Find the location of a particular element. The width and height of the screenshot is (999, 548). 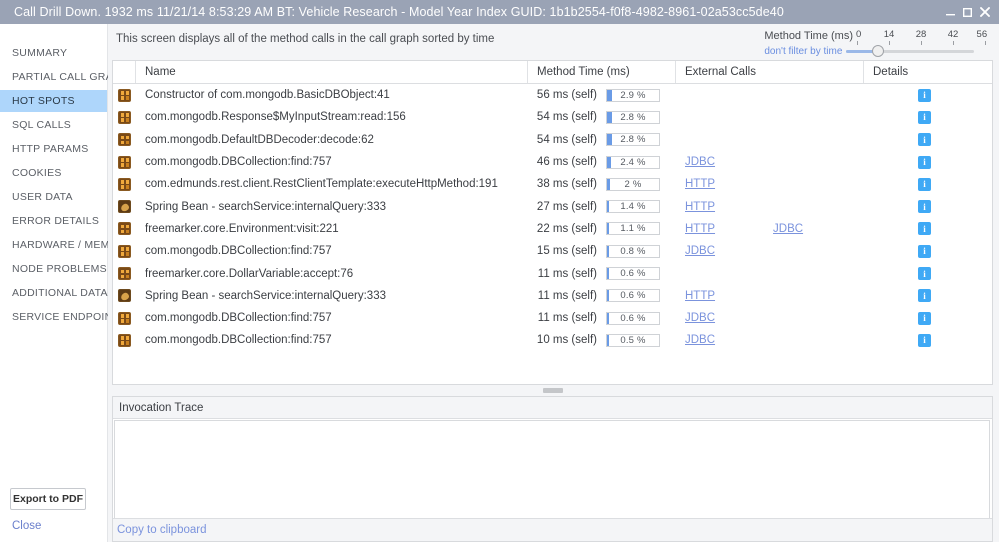

filter-scale-row: Method Time (ms) 0 14 28 42 56 is located at coordinates (875, 37).